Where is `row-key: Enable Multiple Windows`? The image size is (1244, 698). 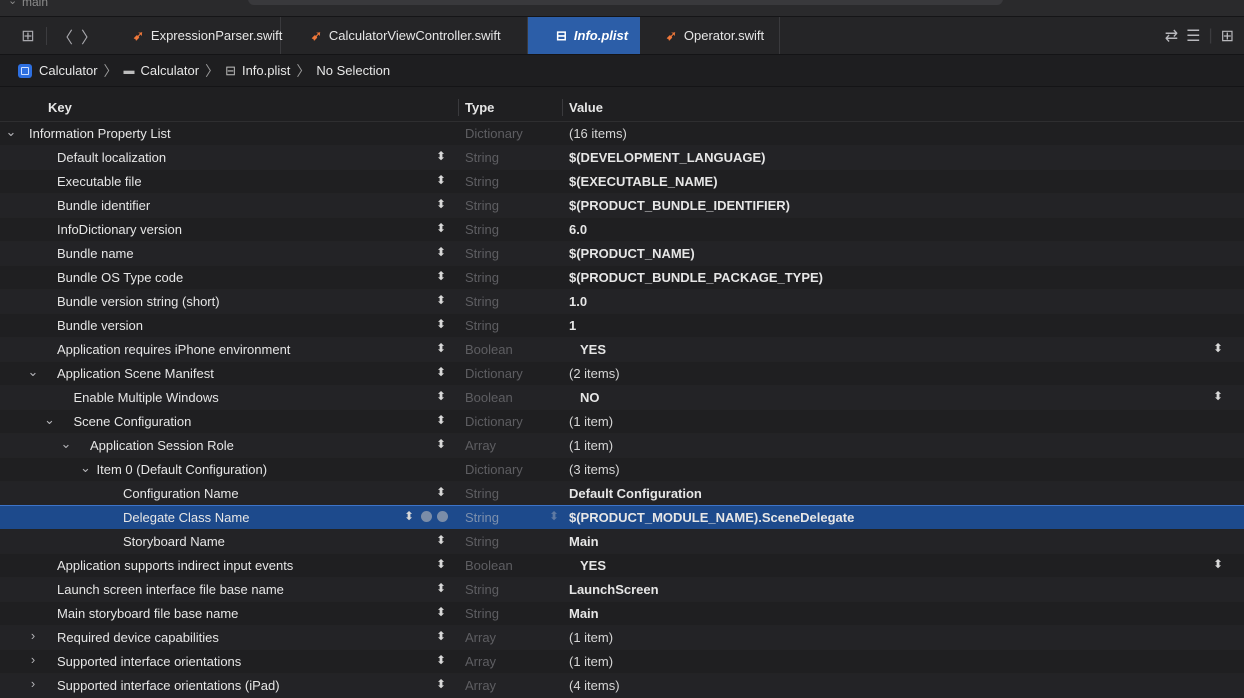 row-key: Enable Multiple Windows is located at coordinates (146, 397).